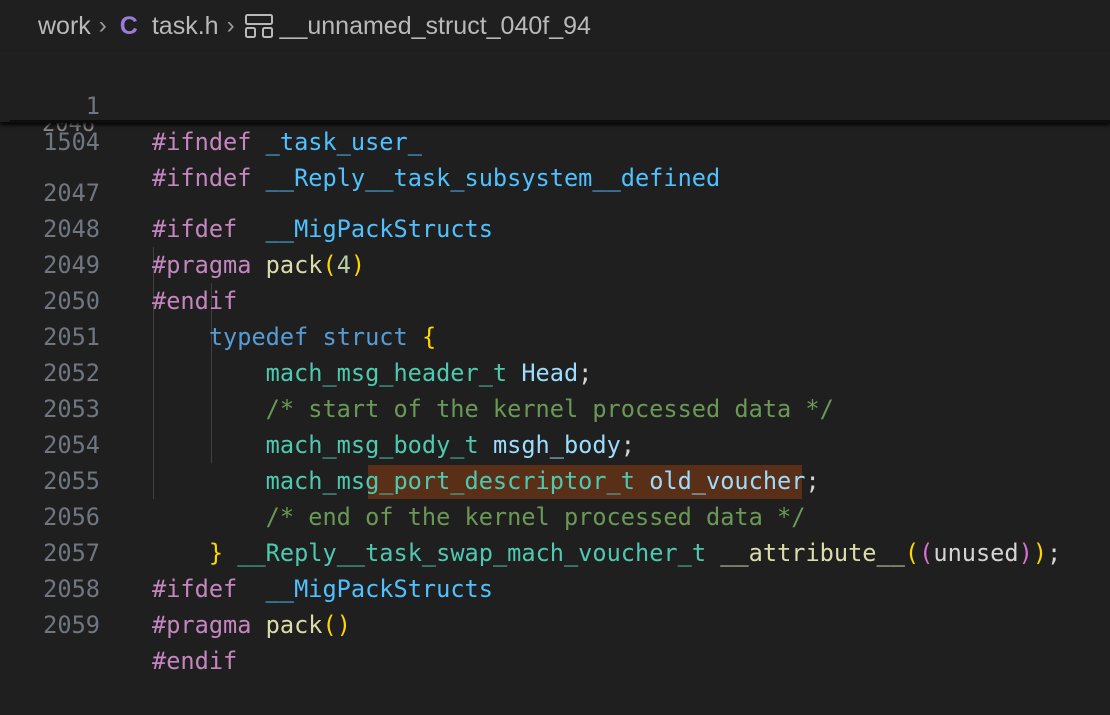 This screenshot has height=715, width=1110. What do you see at coordinates (202, 625) in the screenshot?
I see `directive: #pragma` at bounding box center [202, 625].